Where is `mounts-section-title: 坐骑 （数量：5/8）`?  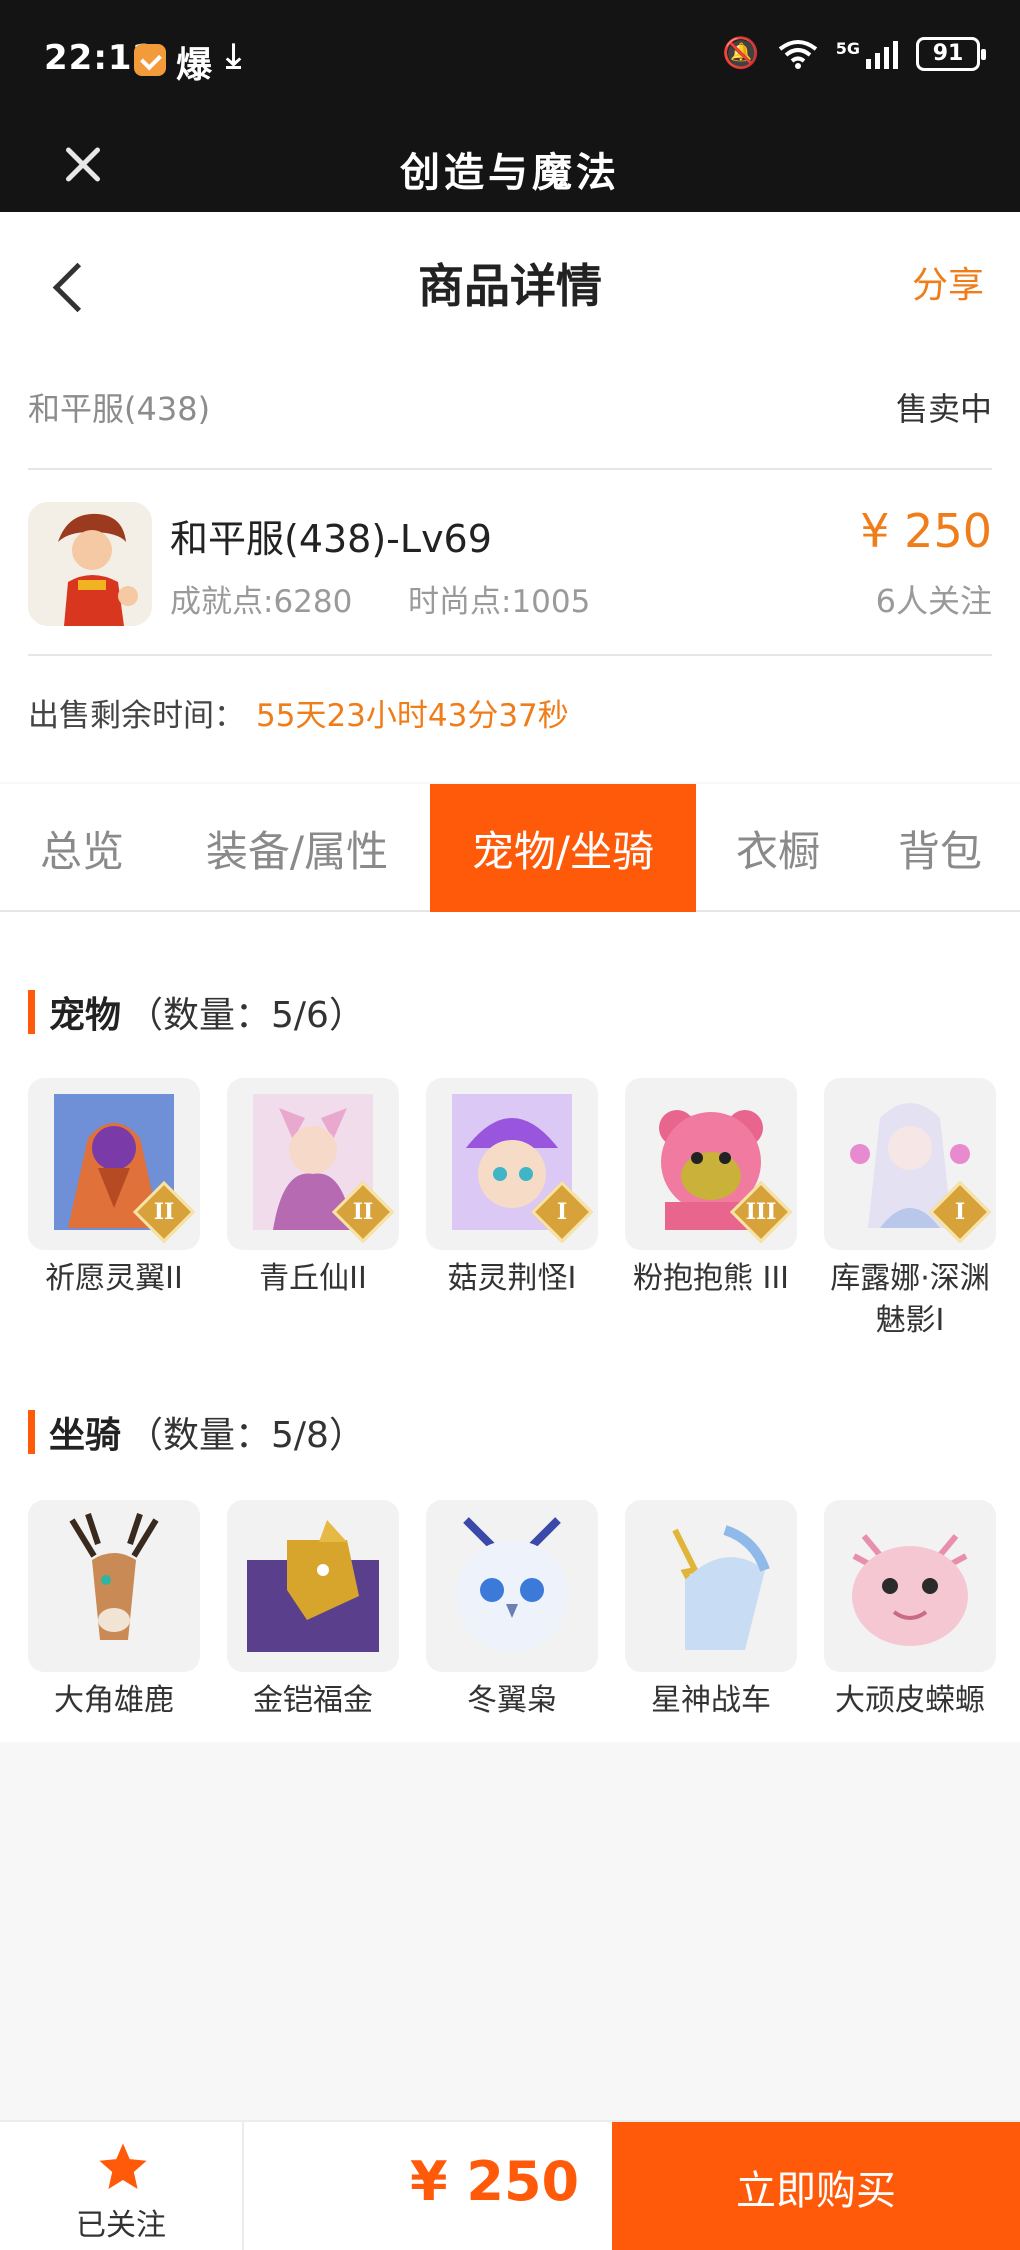 mounts-section-title: 坐骑 （数量：5/8） is located at coordinates (196, 1432).